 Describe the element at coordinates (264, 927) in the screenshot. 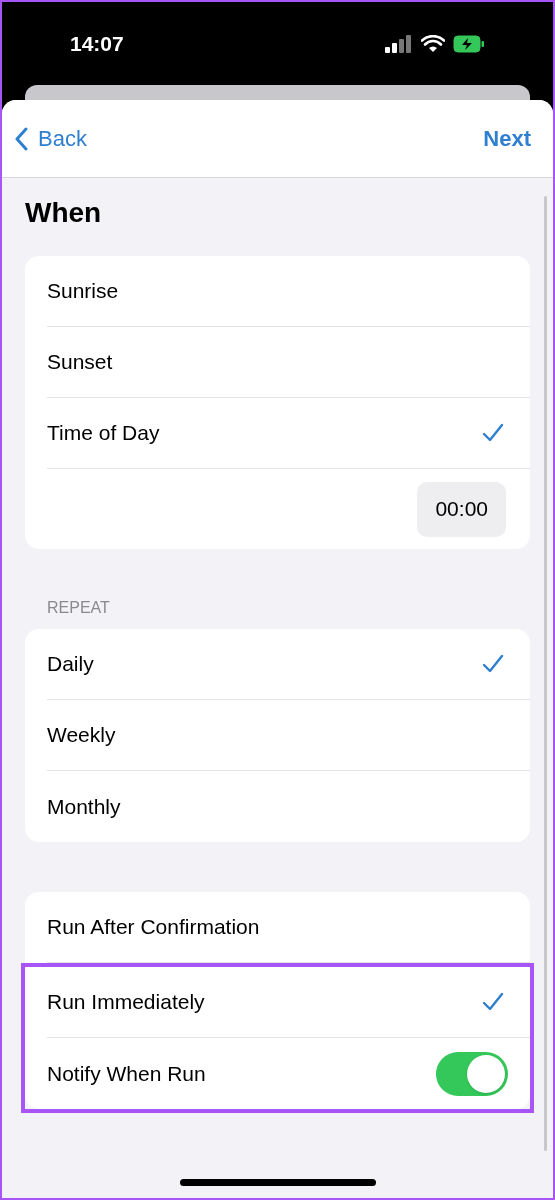

I see `option-row: Run After Confirmation` at that location.